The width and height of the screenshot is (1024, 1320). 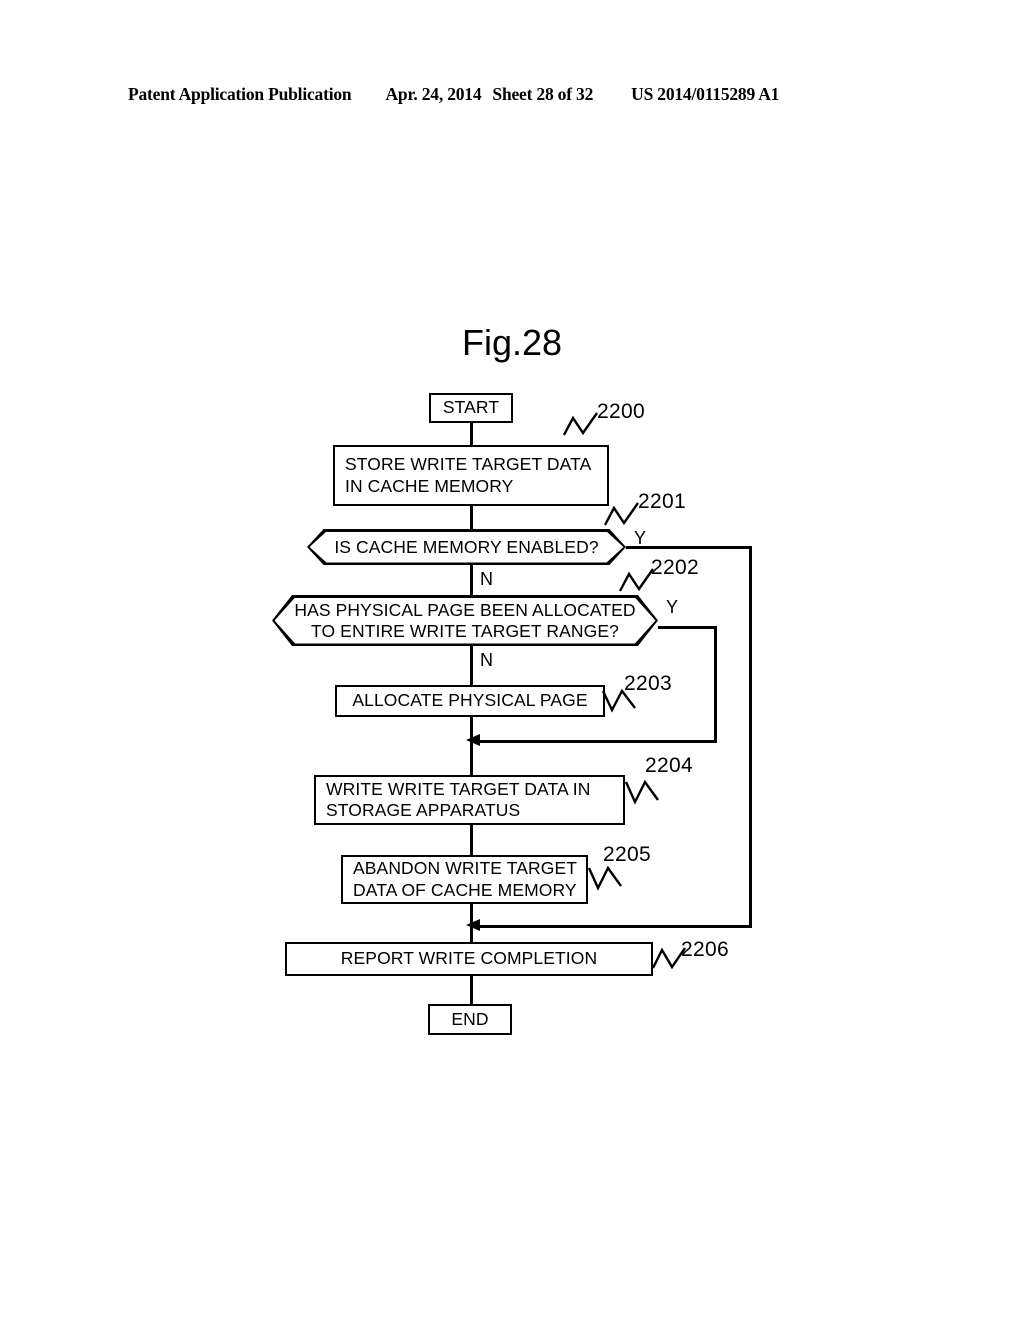 What do you see at coordinates (669, 765) in the screenshot?
I see `reference-numeral-2204: 2204` at bounding box center [669, 765].